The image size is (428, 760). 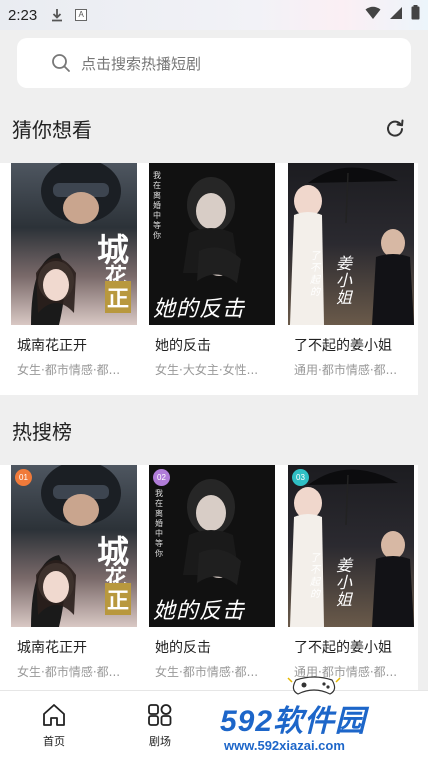 I want to click on section-title-hot: 热搜榜, so click(x=42, y=432).